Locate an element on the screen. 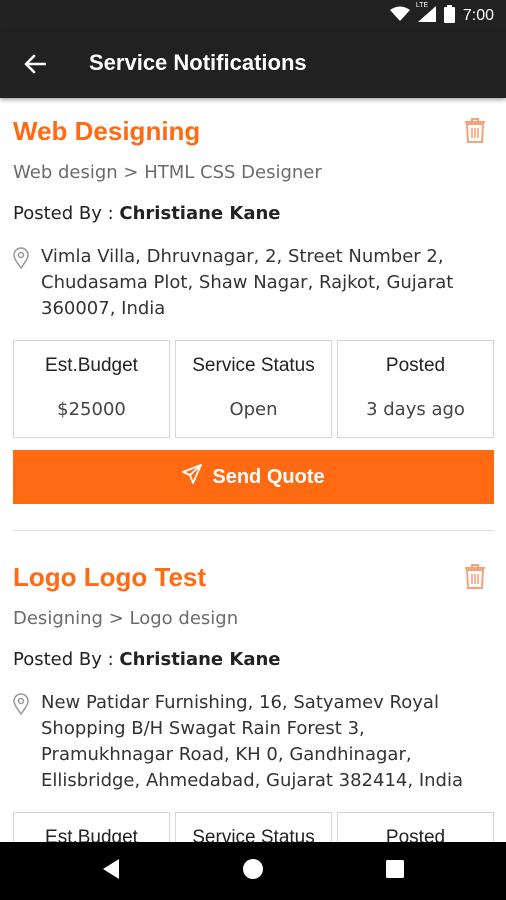  page-title: Service Notifications is located at coordinates (198, 62).